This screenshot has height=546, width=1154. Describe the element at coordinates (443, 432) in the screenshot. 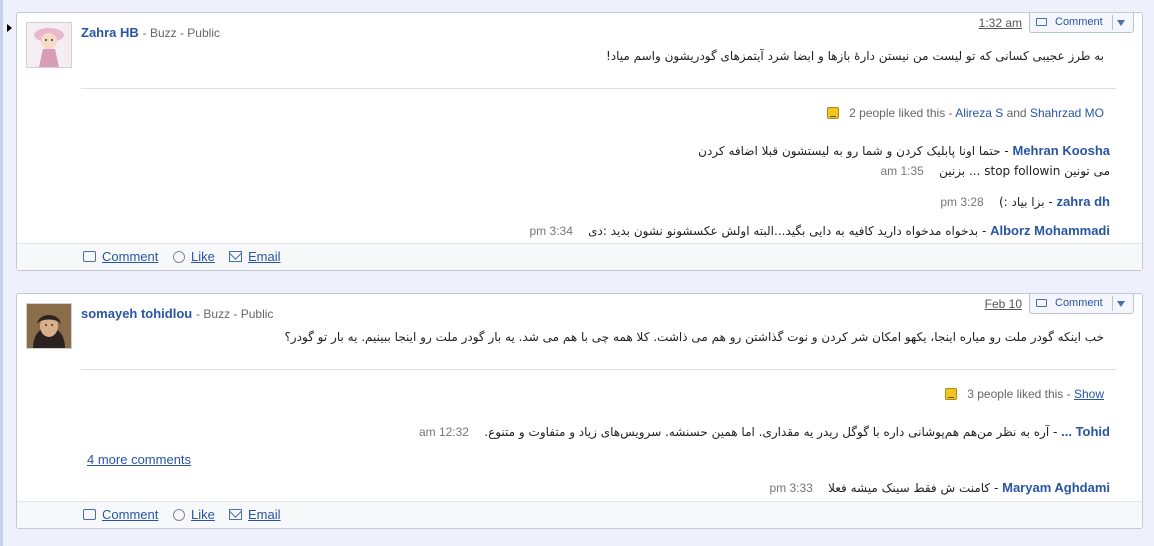

I see `comment-timestamp: 12:32 am` at that location.